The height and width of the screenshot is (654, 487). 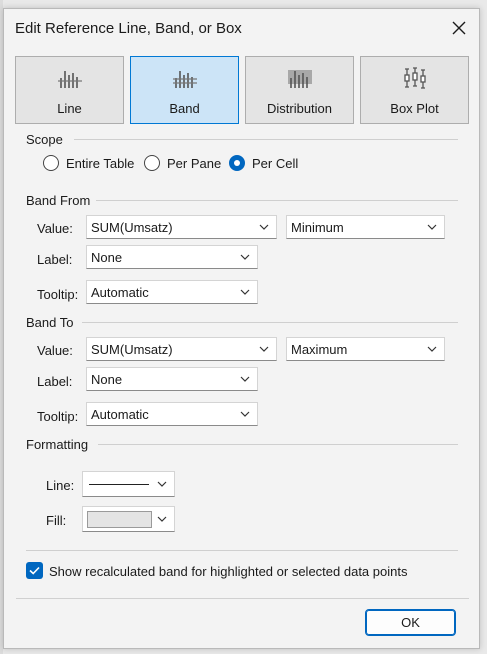 What do you see at coordinates (58, 200) in the screenshot?
I see `band-from-title: Band From` at bounding box center [58, 200].